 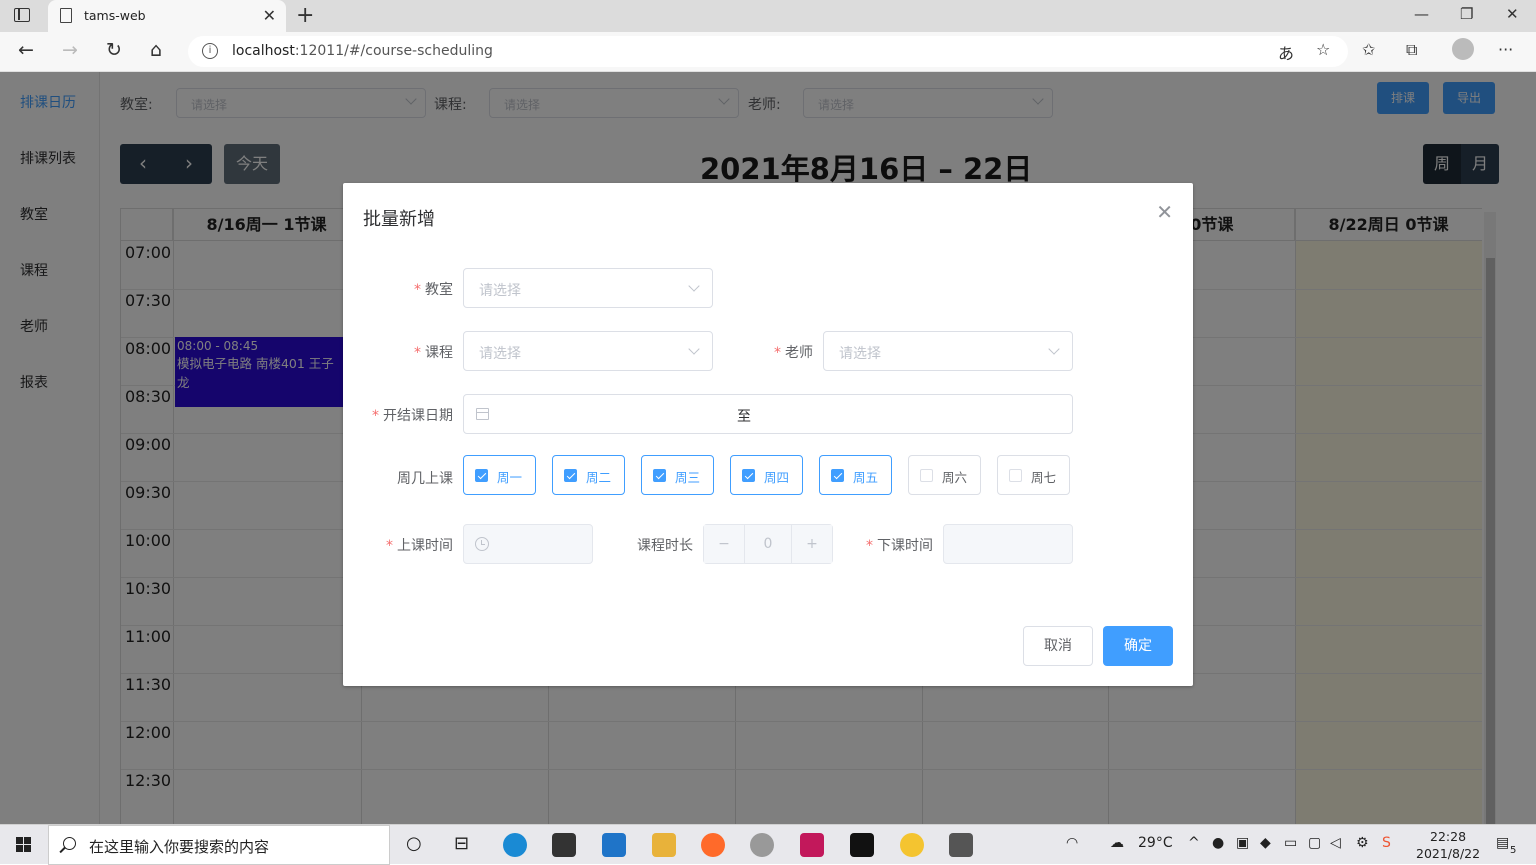 I want to click on app-icon, so click(x=762, y=845).